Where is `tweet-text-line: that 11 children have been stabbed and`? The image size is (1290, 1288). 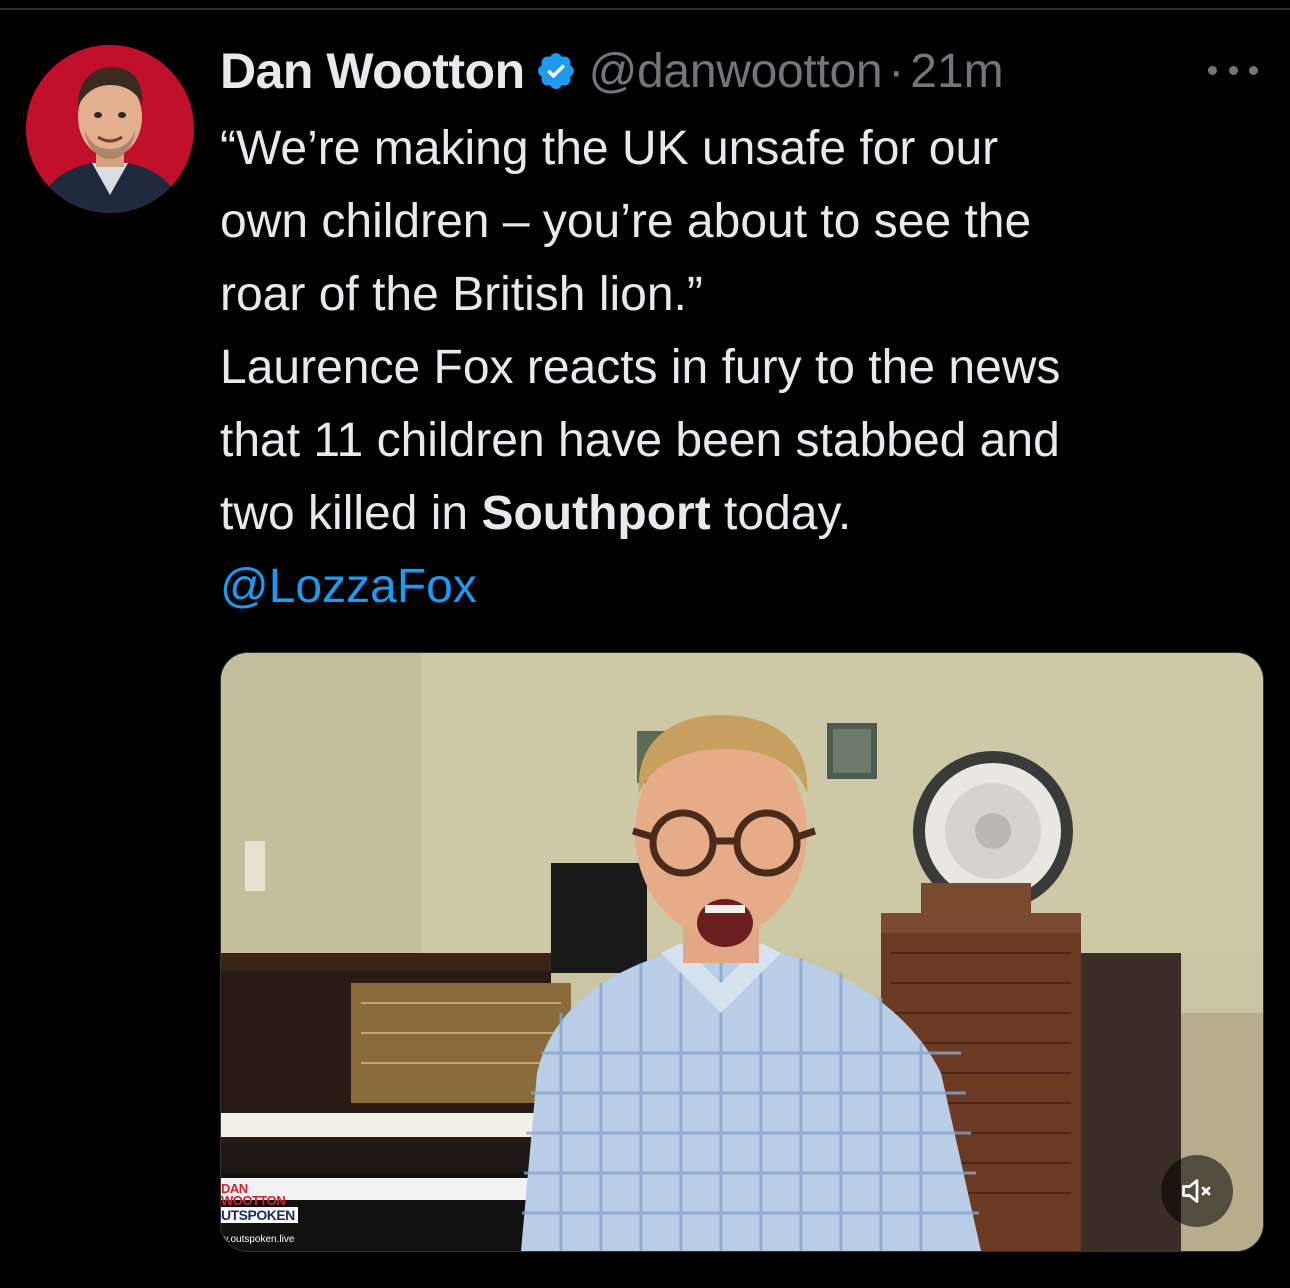 tweet-text-line: that 11 children have been stabbed and is located at coordinates (640, 440).